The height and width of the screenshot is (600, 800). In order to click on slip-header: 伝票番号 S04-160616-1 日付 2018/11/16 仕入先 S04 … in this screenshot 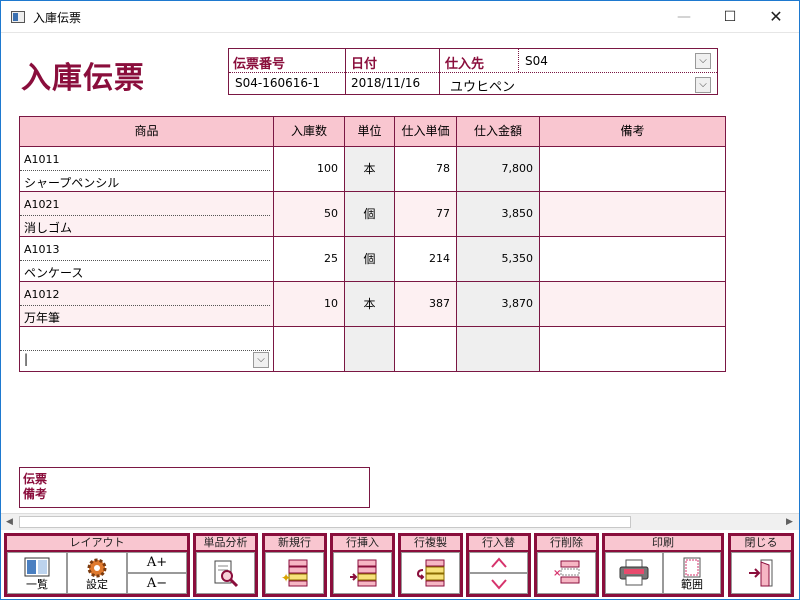, I will do `click(473, 71)`.